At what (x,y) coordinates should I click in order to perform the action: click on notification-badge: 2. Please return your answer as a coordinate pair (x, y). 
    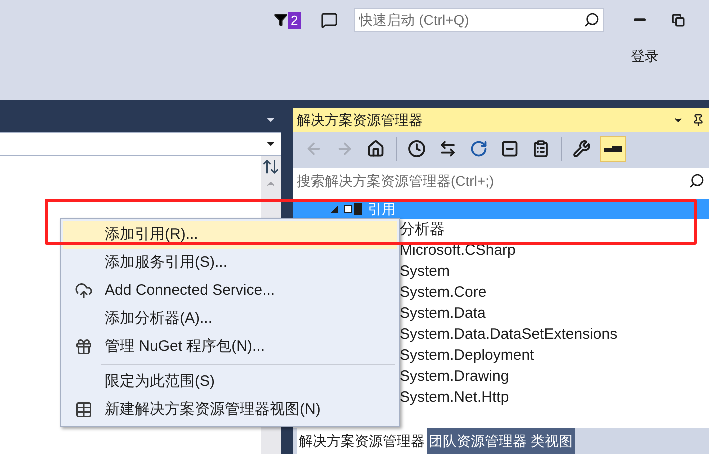
    Looking at the image, I should click on (295, 20).